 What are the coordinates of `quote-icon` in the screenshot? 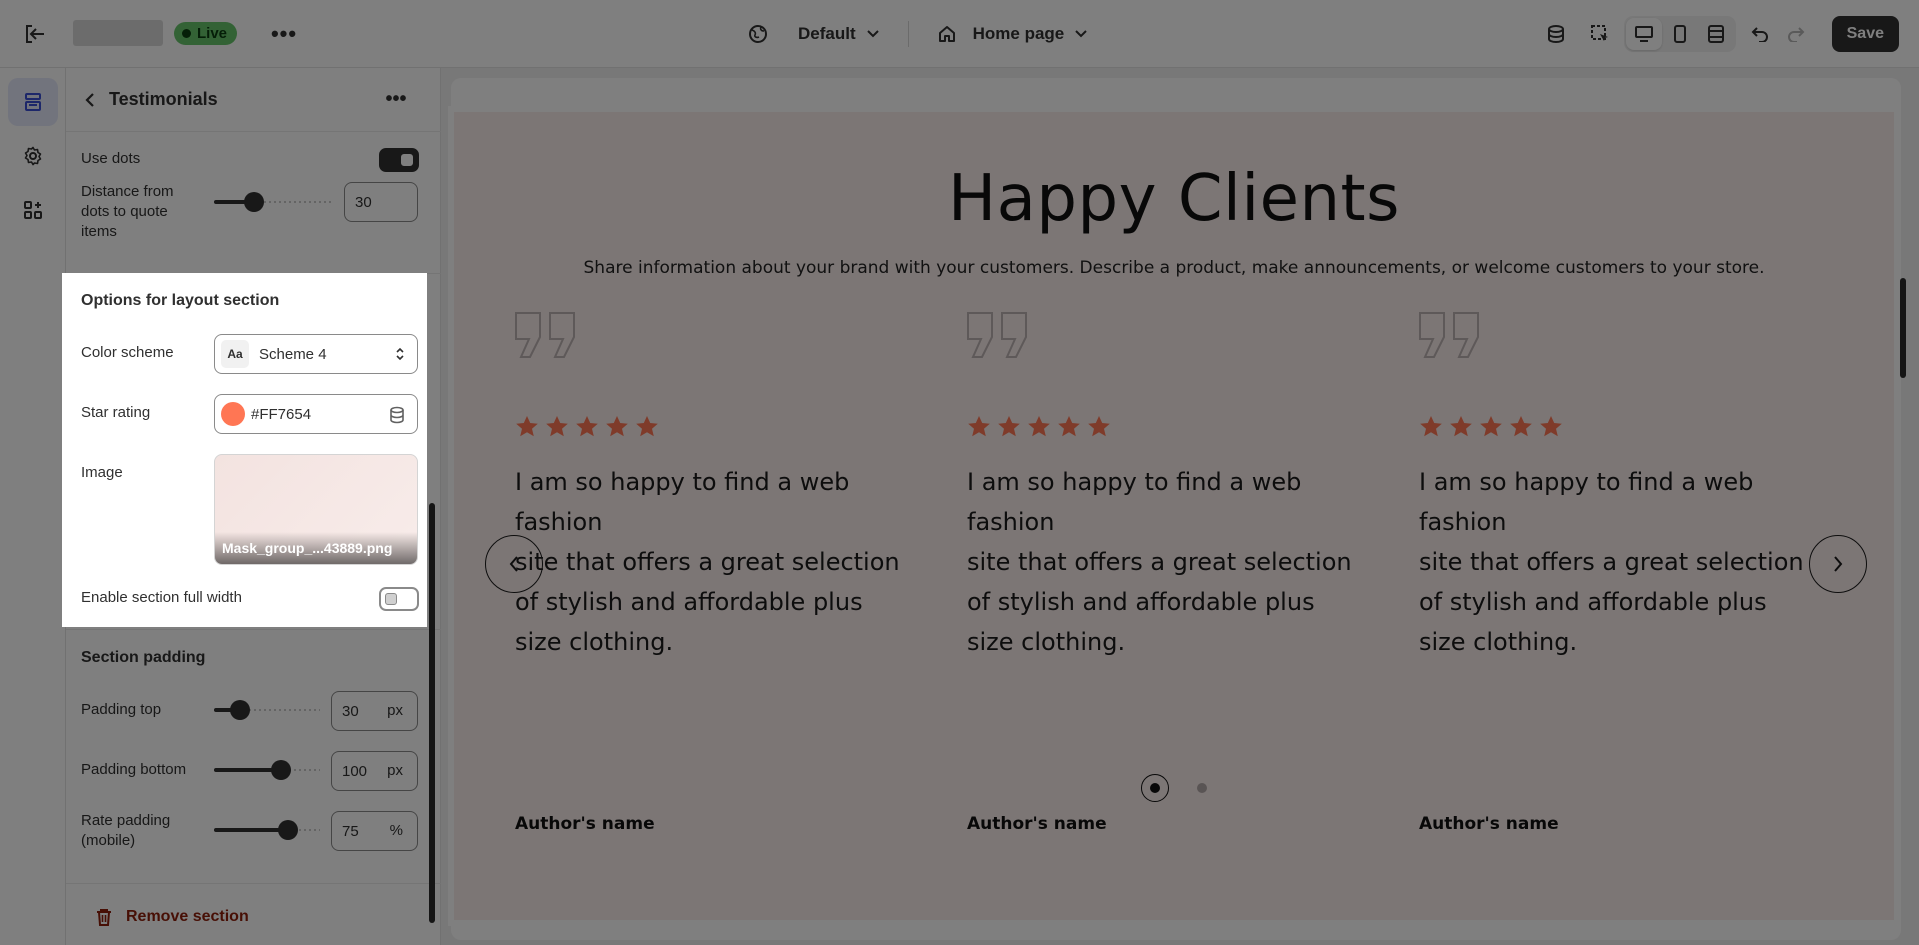 It's located at (1449, 335).